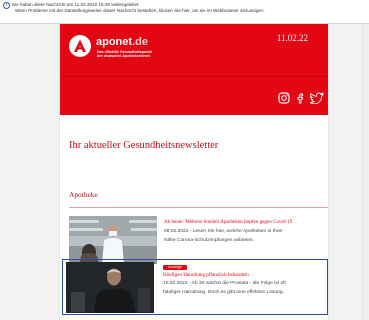  What do you see at coordinates (300, 98) in the screenshot?
I see `facebook-icon` at bounding box center [300, 98].